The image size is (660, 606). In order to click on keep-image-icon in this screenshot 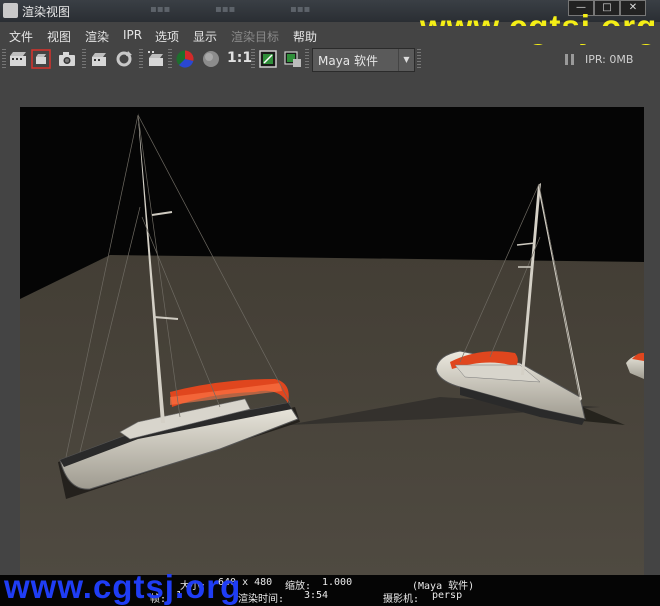, I will do `click(268, 59)`.